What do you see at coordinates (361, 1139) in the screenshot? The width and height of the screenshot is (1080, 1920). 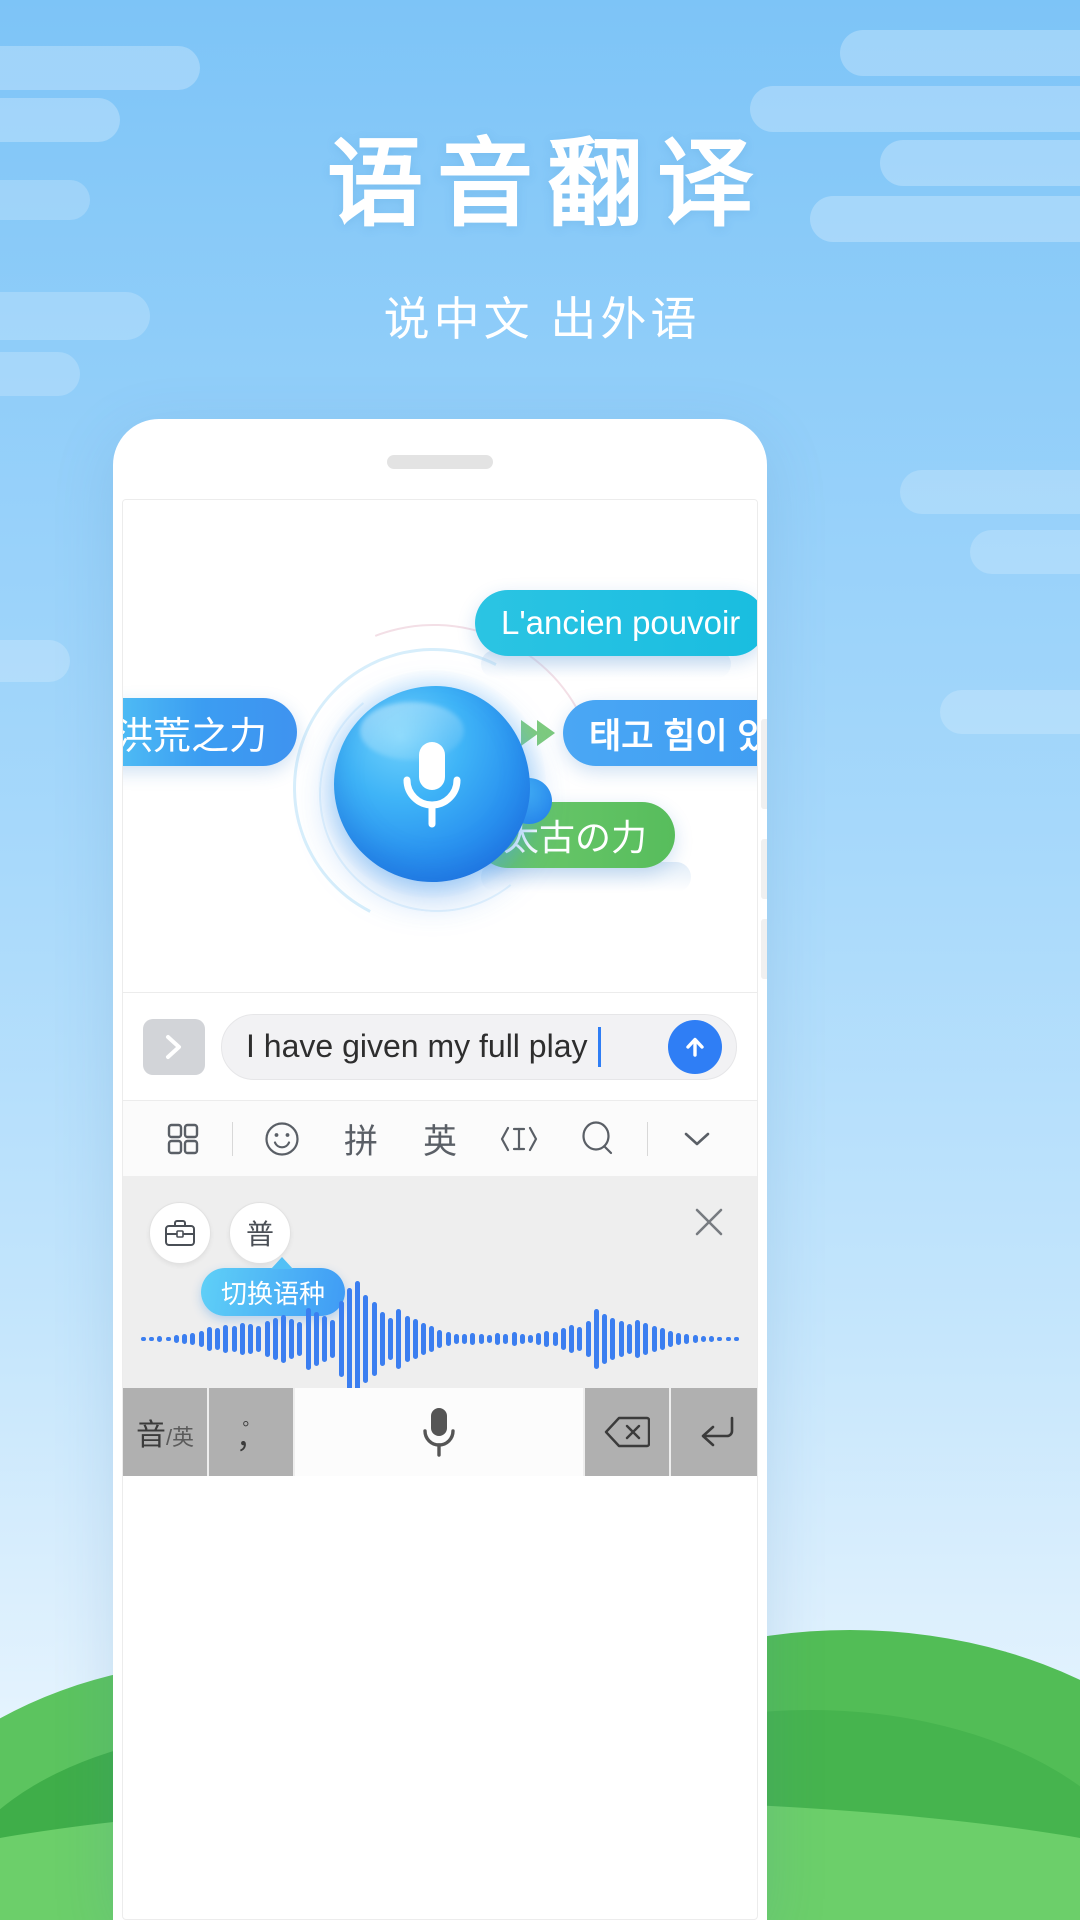 I see `toolbar-pinyin-button: 拼` at bounding box center [361, 1139].